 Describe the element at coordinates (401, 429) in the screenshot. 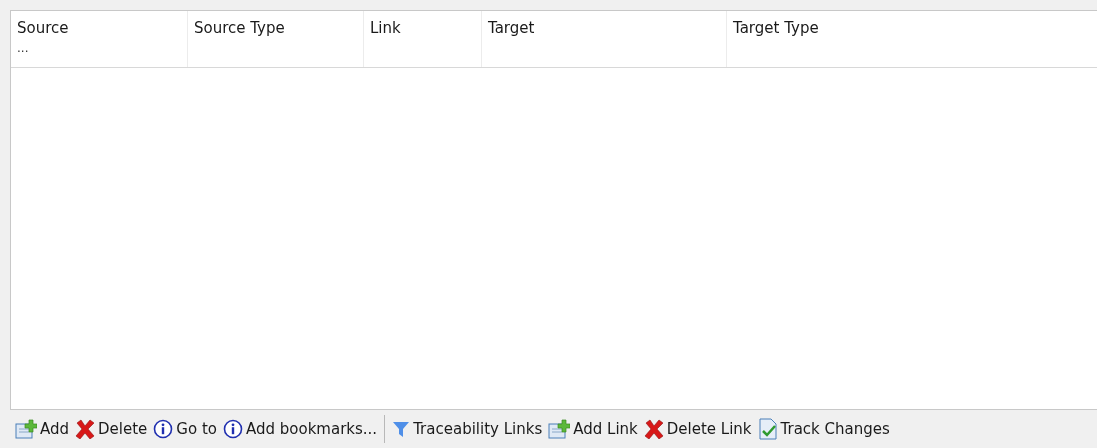

I see `filter-icon` at that location.